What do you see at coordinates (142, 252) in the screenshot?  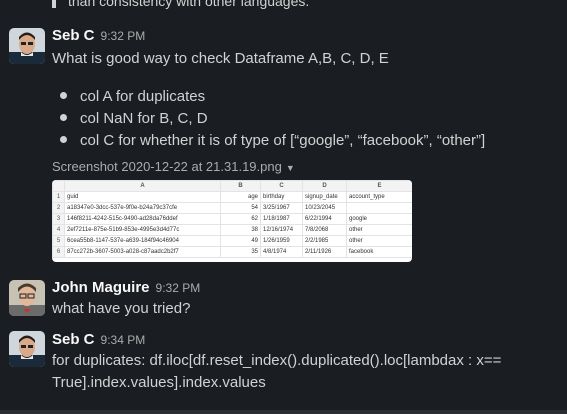 I see `table-cell: 87cc272b-3607-5003-a028-c87aadc2b2f7` at bounding box center [142, 252].